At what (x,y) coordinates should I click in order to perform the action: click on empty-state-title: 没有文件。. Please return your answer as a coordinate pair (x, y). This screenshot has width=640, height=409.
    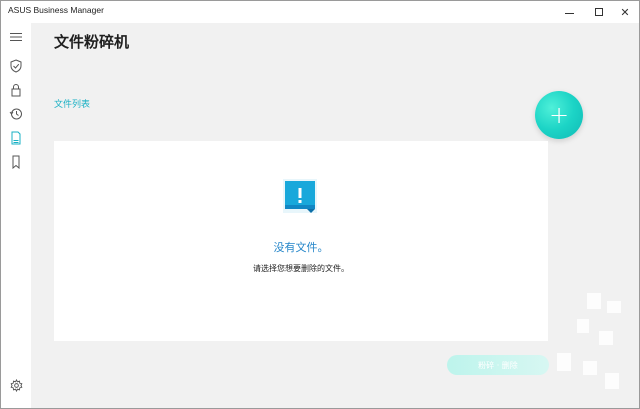
    Looking at the image, I should click on (301, 247).